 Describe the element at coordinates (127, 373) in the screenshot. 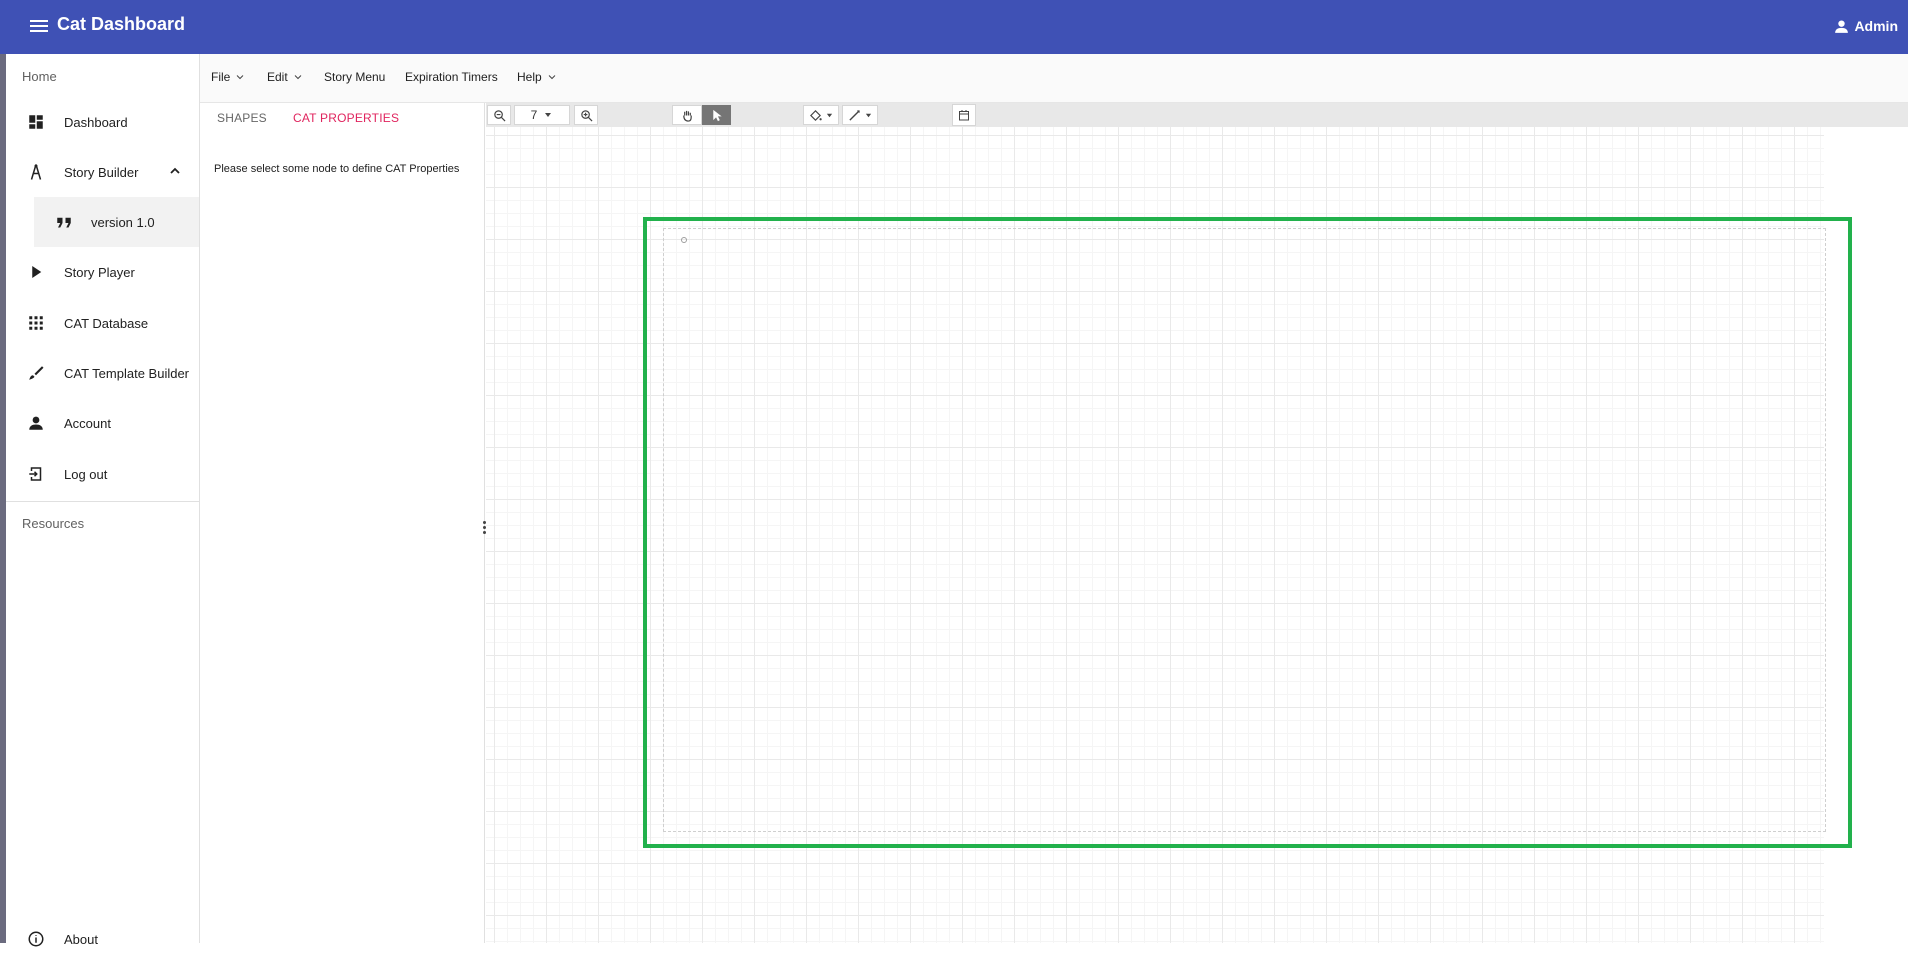

I see `sidebar-item-label: CAT Template Builder` at that location.